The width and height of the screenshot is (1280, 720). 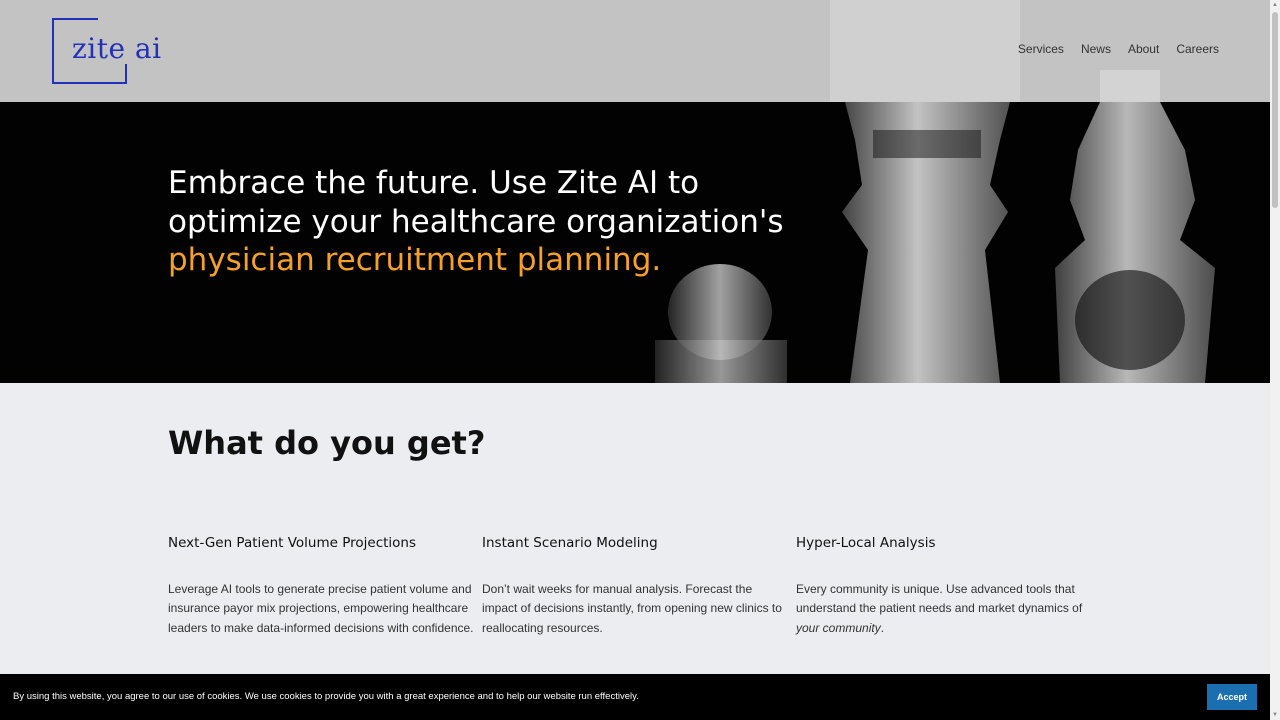 What do you see at coordinates (1143, 49) in the screenshot?
I see `nav-about: About` at bounding box center [1143, 49].